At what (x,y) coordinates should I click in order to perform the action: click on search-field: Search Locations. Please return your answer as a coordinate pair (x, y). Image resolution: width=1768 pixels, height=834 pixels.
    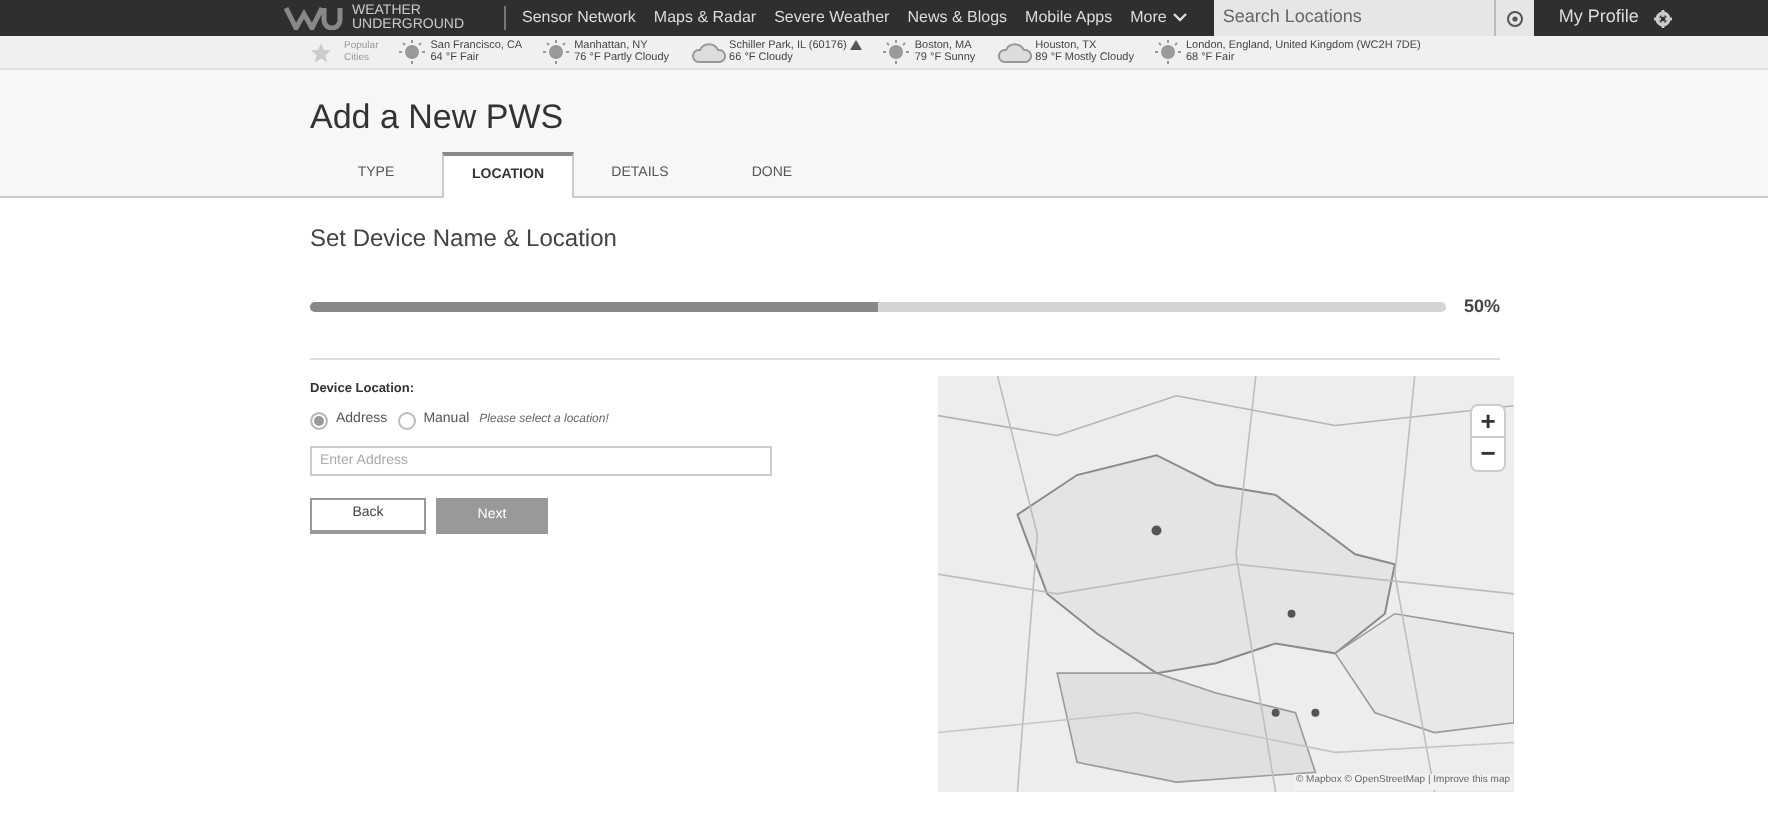
    Looking at the image, I should click on (1354, 18).